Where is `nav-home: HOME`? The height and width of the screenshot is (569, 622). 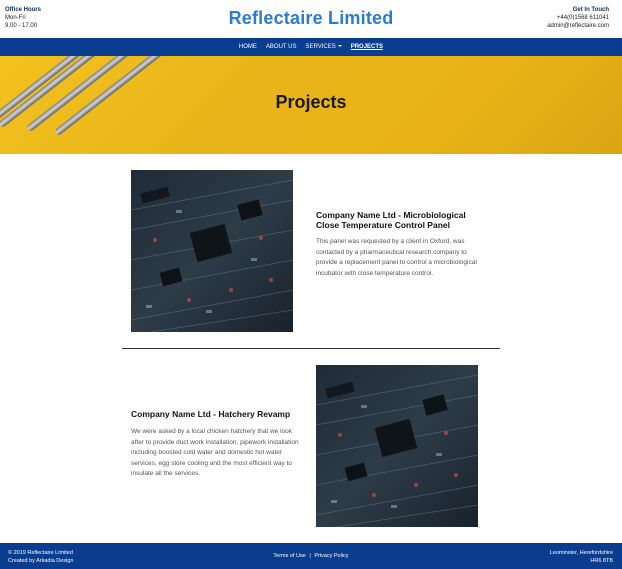 nav-home: HOME is located at coordinates (248, 47).